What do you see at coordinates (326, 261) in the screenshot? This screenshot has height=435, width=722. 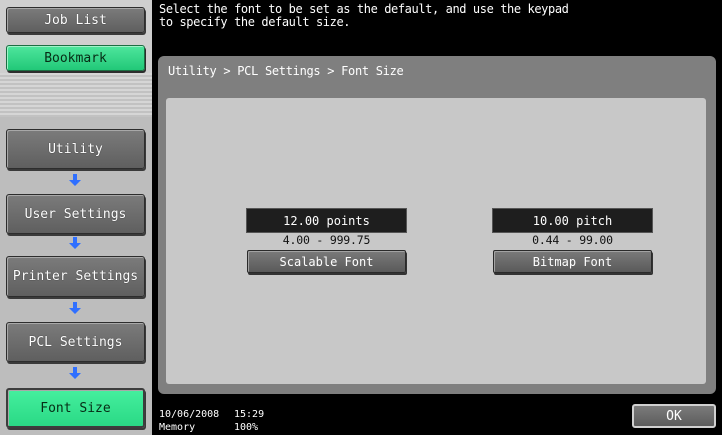 I see `scalable-font-button: Scalable Font` at bounding box center [326, 261].